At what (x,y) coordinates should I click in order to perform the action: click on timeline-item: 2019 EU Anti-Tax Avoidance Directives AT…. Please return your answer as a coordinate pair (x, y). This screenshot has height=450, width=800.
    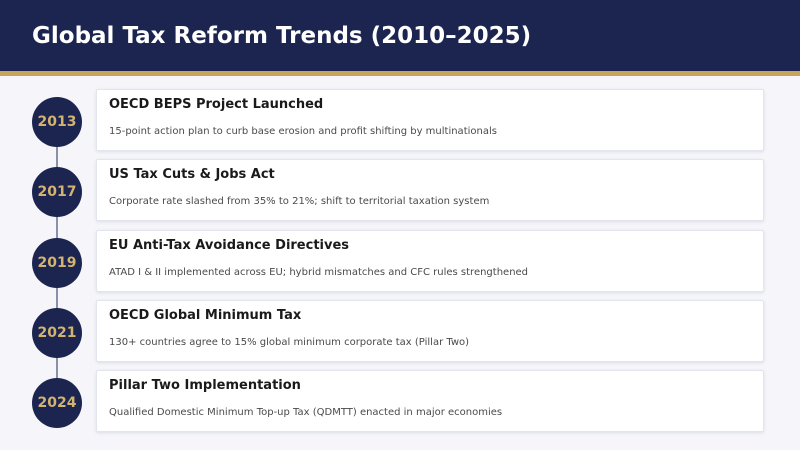
    Looking at the image, I should click on (400, 262).